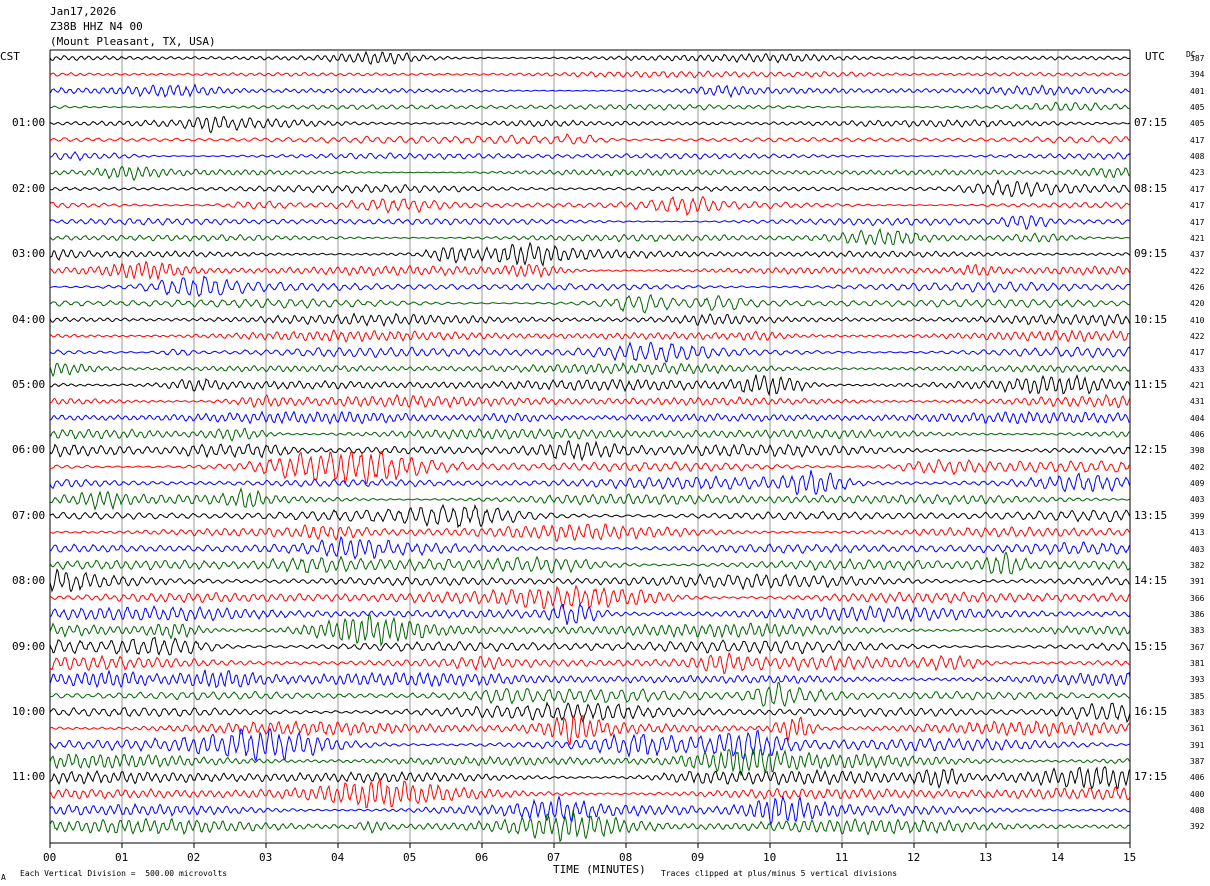 The height and width of the screenshot is (886, 1210). What do you see at coordinates (29, 646) in the screenshot?
I see `cst-hour-label: 09:00` at bounding box center [29, 646].